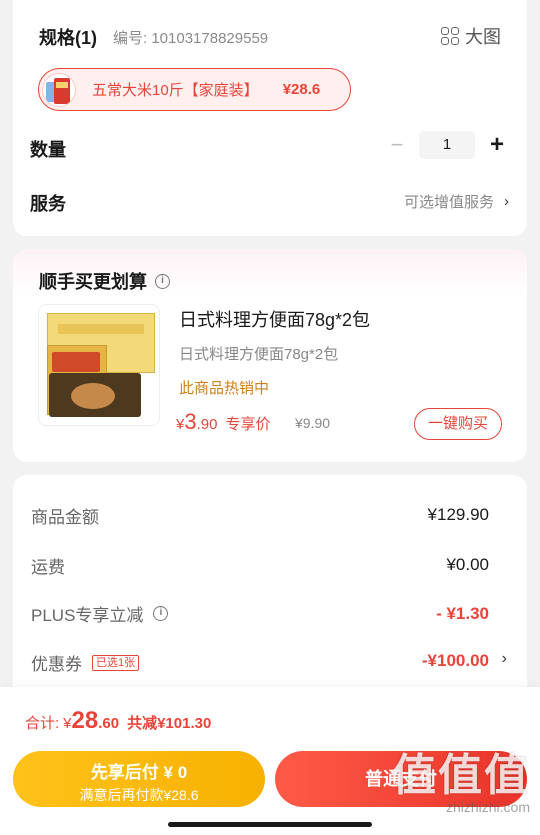 Image resolution: width=540 pixels, height=835 pixels. What do you see at coordinates (224, 388) in the screenshot?
I see `hot-selling-tag: 此商品热销中` at bounding box center [224, 388].